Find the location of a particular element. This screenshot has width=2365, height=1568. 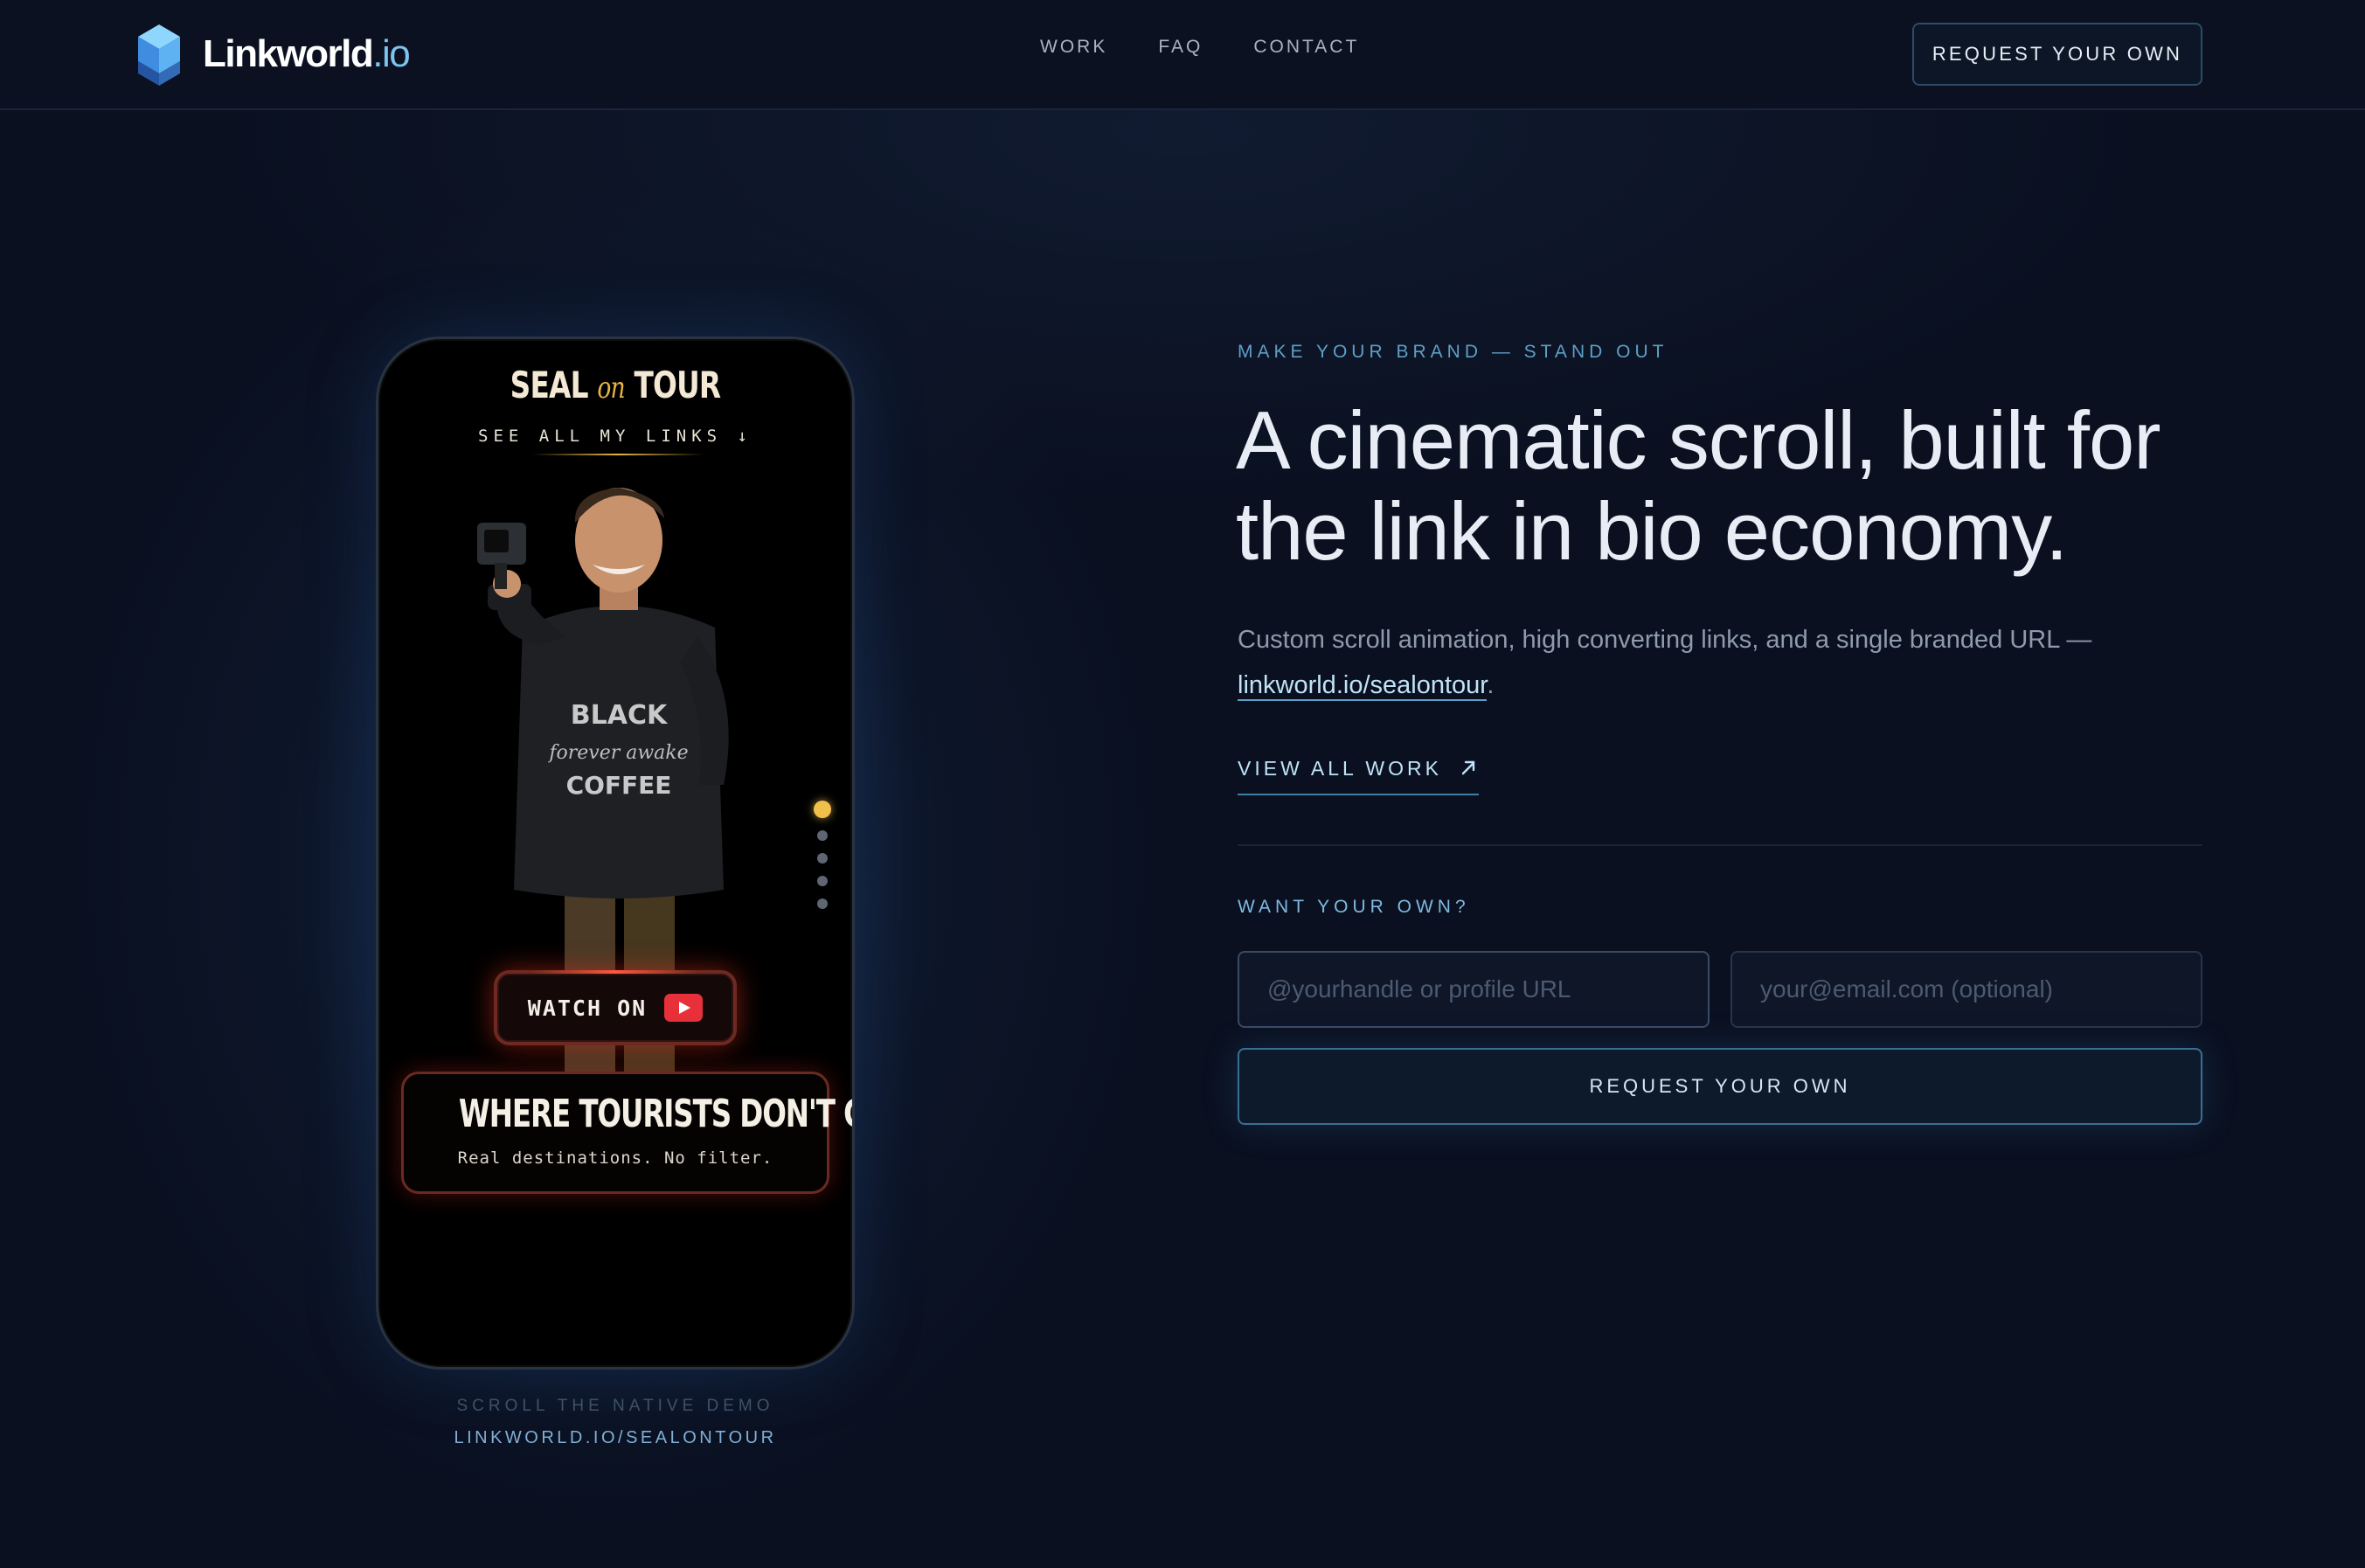

svg-text: BLACK is located at coordinates (620, 715).